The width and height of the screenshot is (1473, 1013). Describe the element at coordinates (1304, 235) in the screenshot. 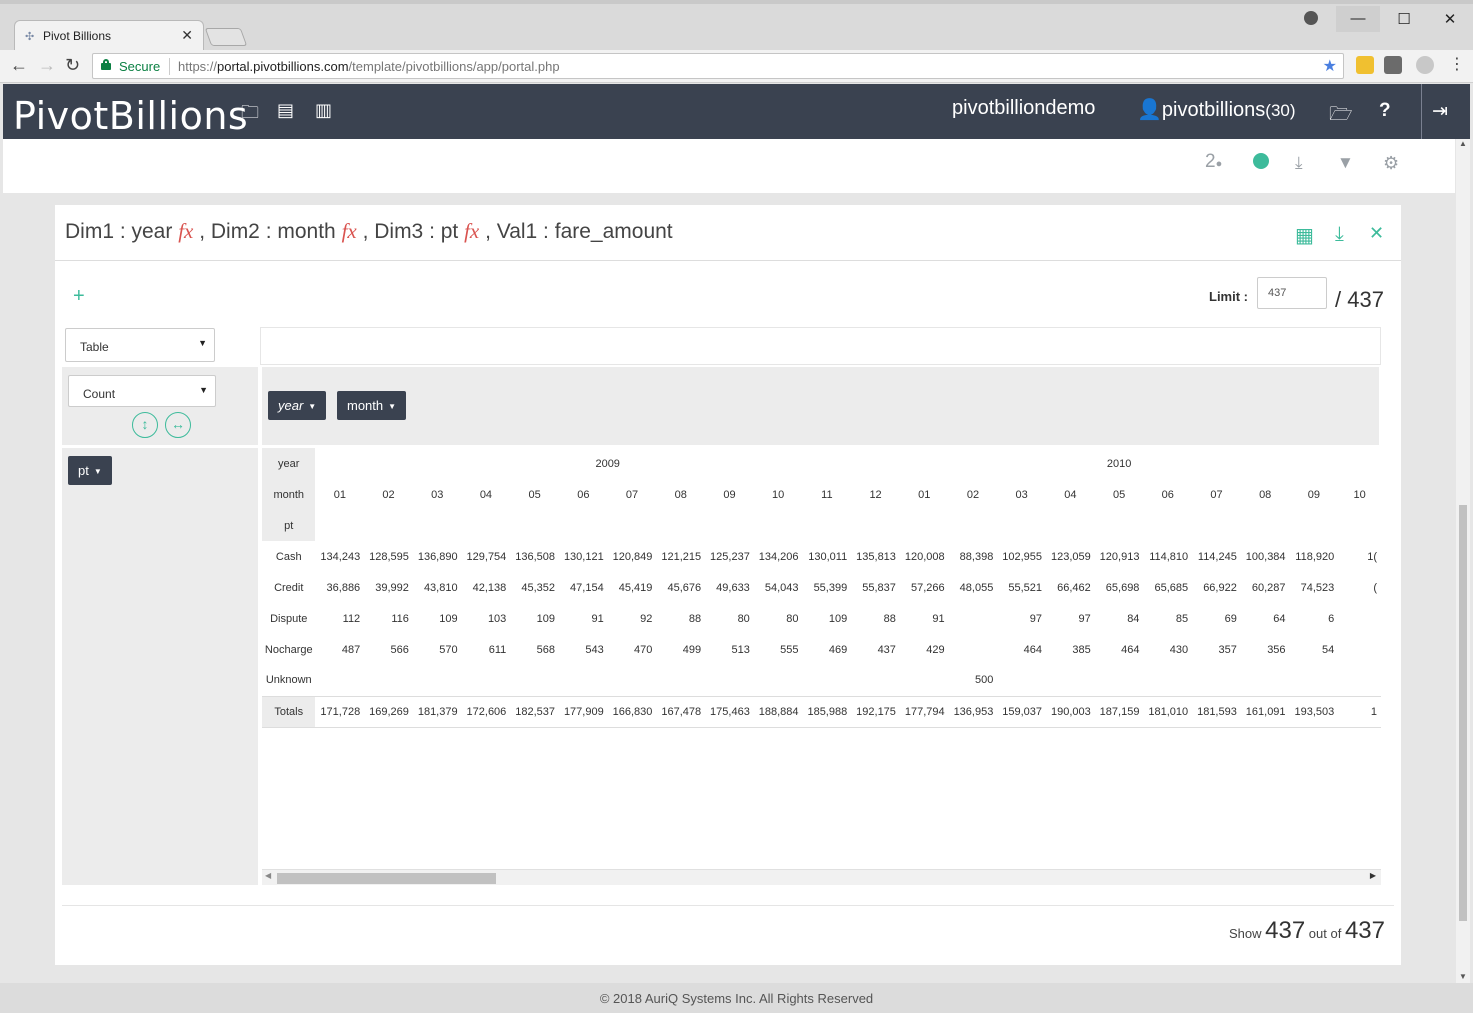

I see `layout-icon: ▦` at that location.